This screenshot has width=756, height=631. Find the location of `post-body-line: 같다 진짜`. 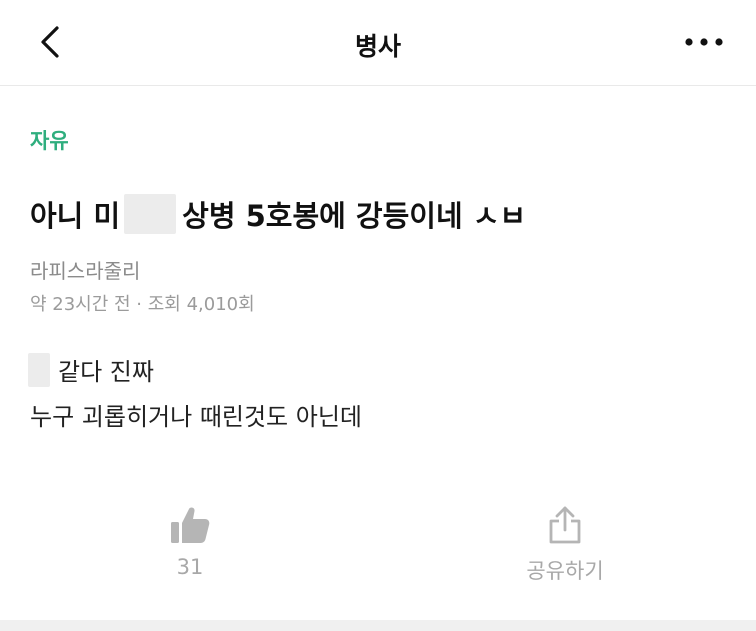

post-body-line: 같다 진짜 is located at coordinates (91, 369).